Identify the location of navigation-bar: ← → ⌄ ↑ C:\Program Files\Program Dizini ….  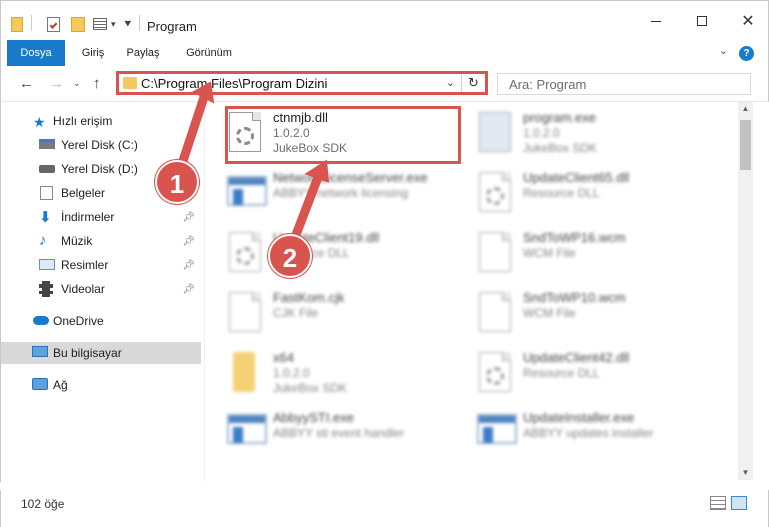
(384, 84).